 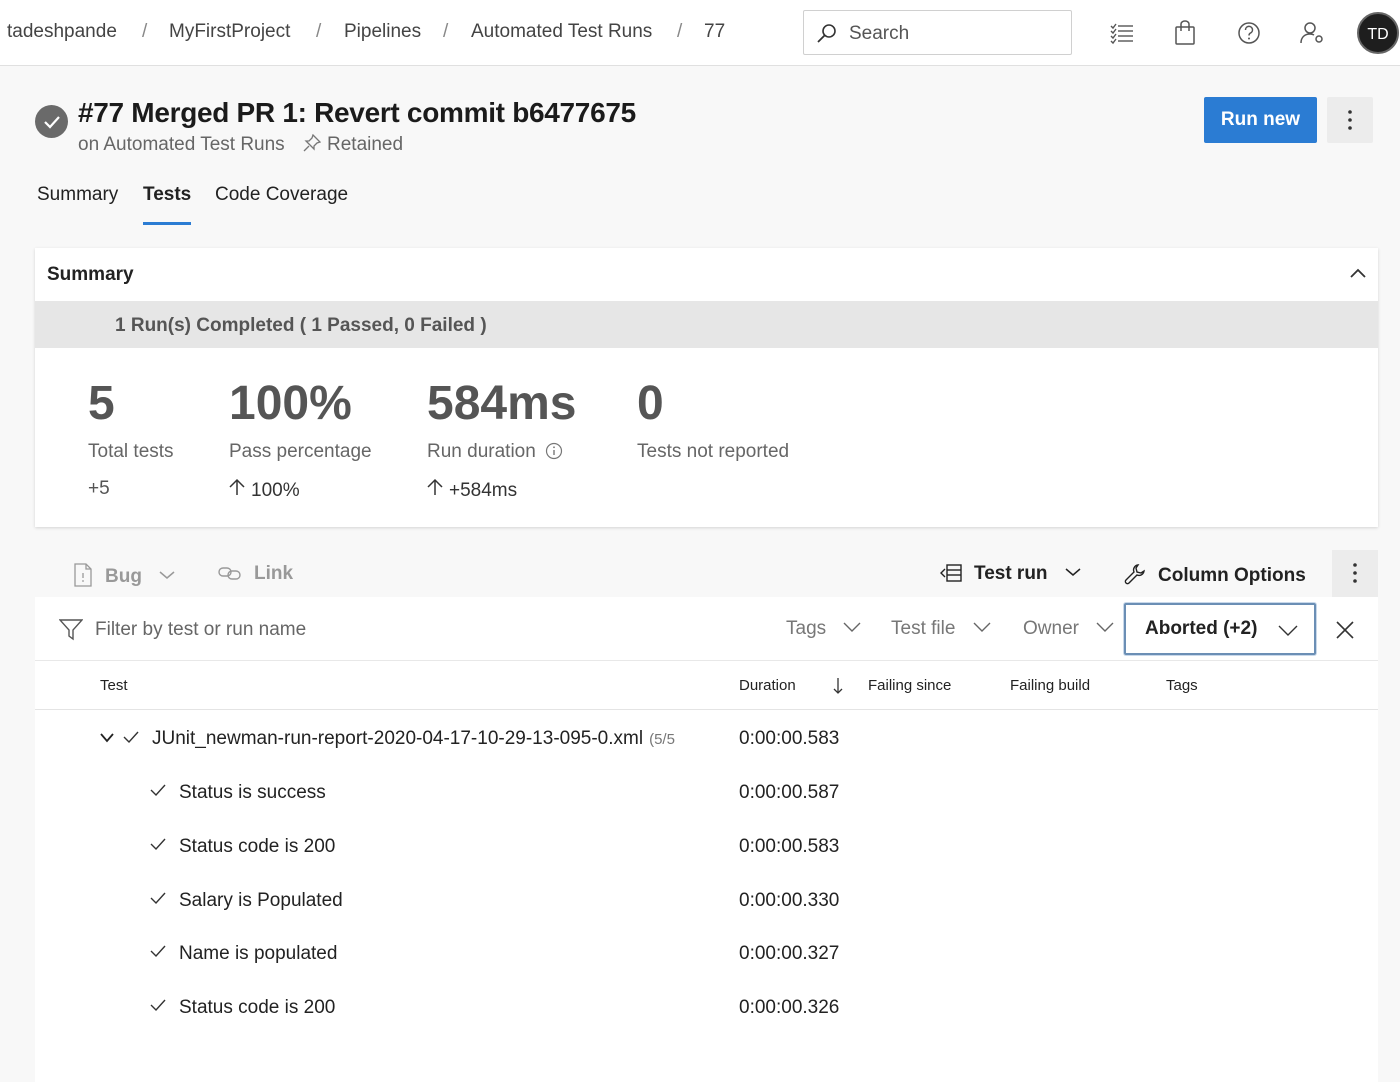 I want to click on test-run-group-dropdown: Test run, so click(x=1010, y=574).